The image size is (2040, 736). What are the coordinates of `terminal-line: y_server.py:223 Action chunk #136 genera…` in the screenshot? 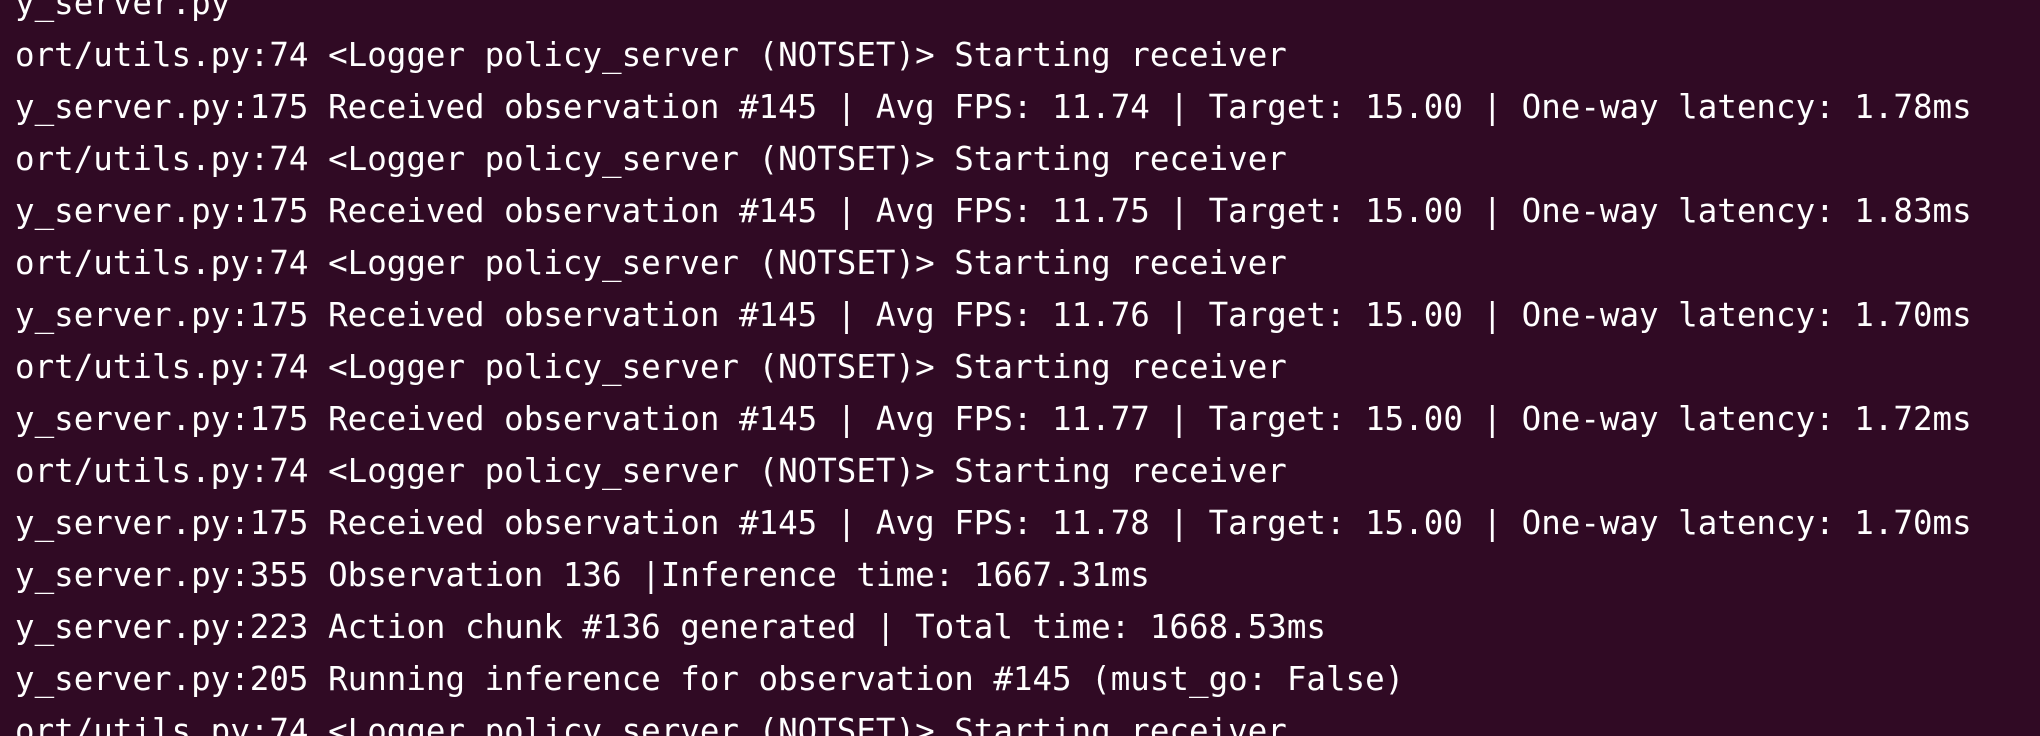 It's located at (670, 627).